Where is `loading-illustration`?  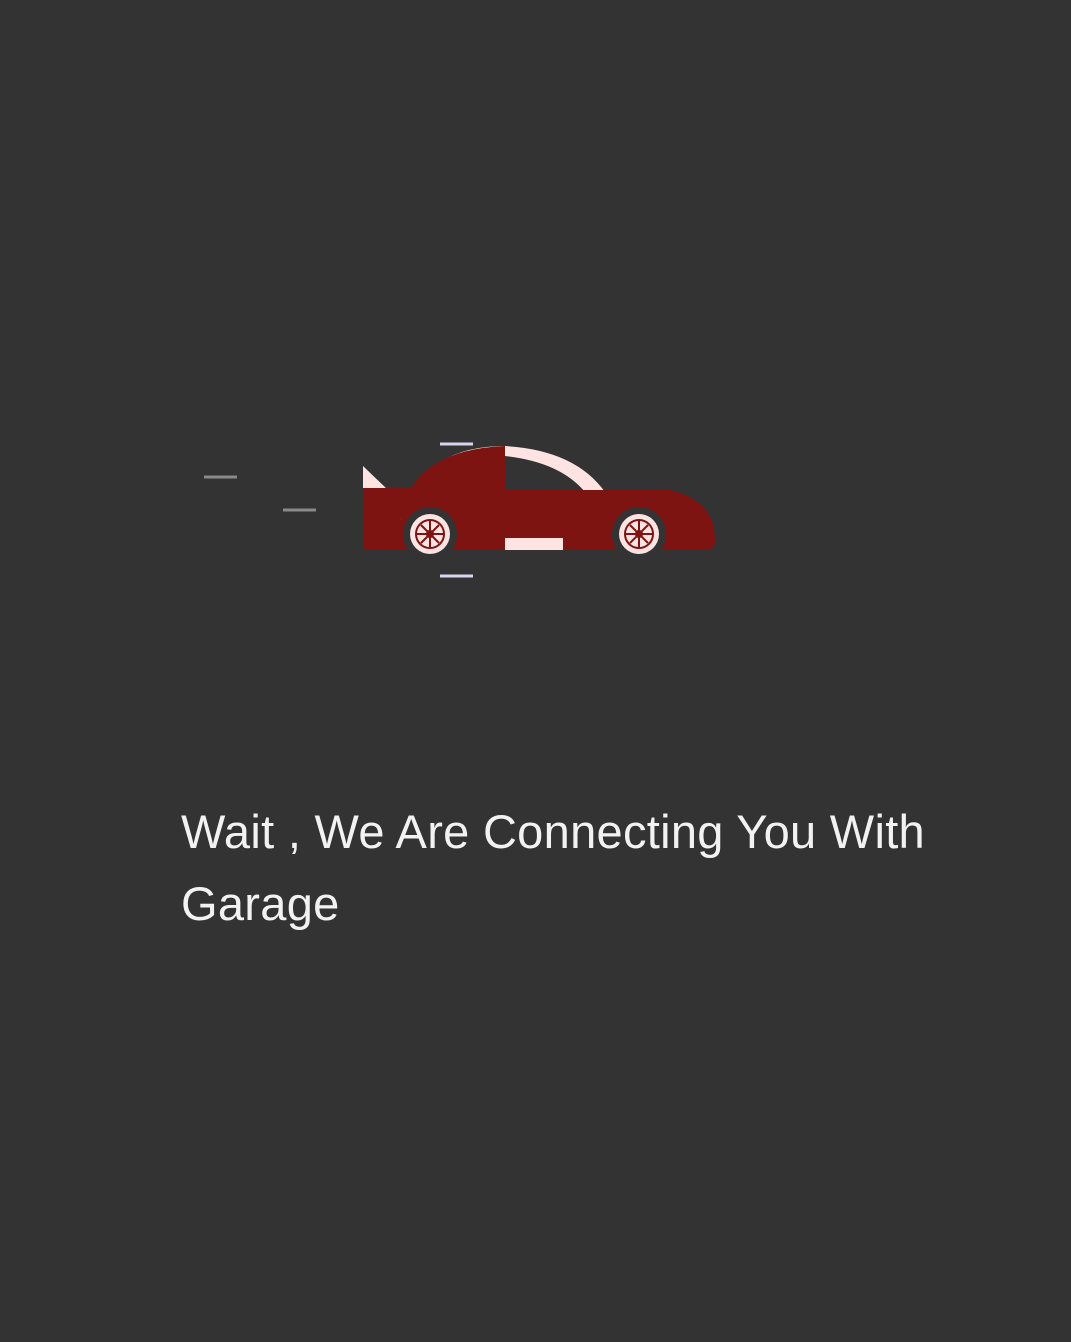 loading-illustration is located at coordinates (460, 510).